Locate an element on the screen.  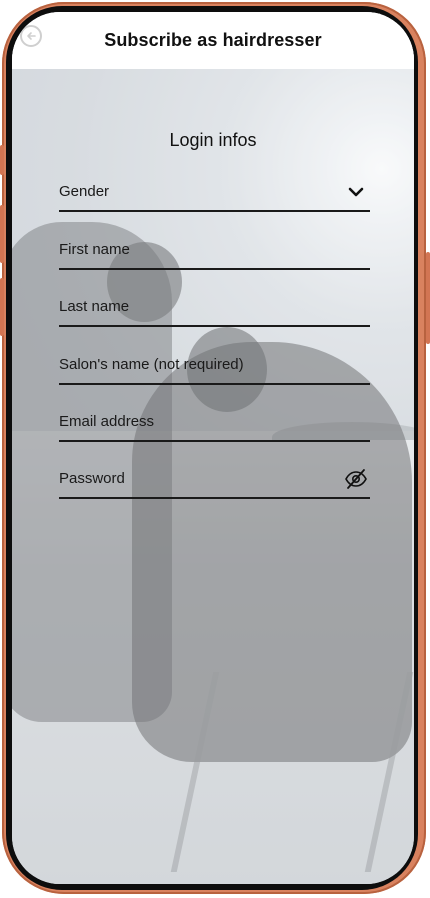
back-circle-icon is located at coordinates (31, 36).